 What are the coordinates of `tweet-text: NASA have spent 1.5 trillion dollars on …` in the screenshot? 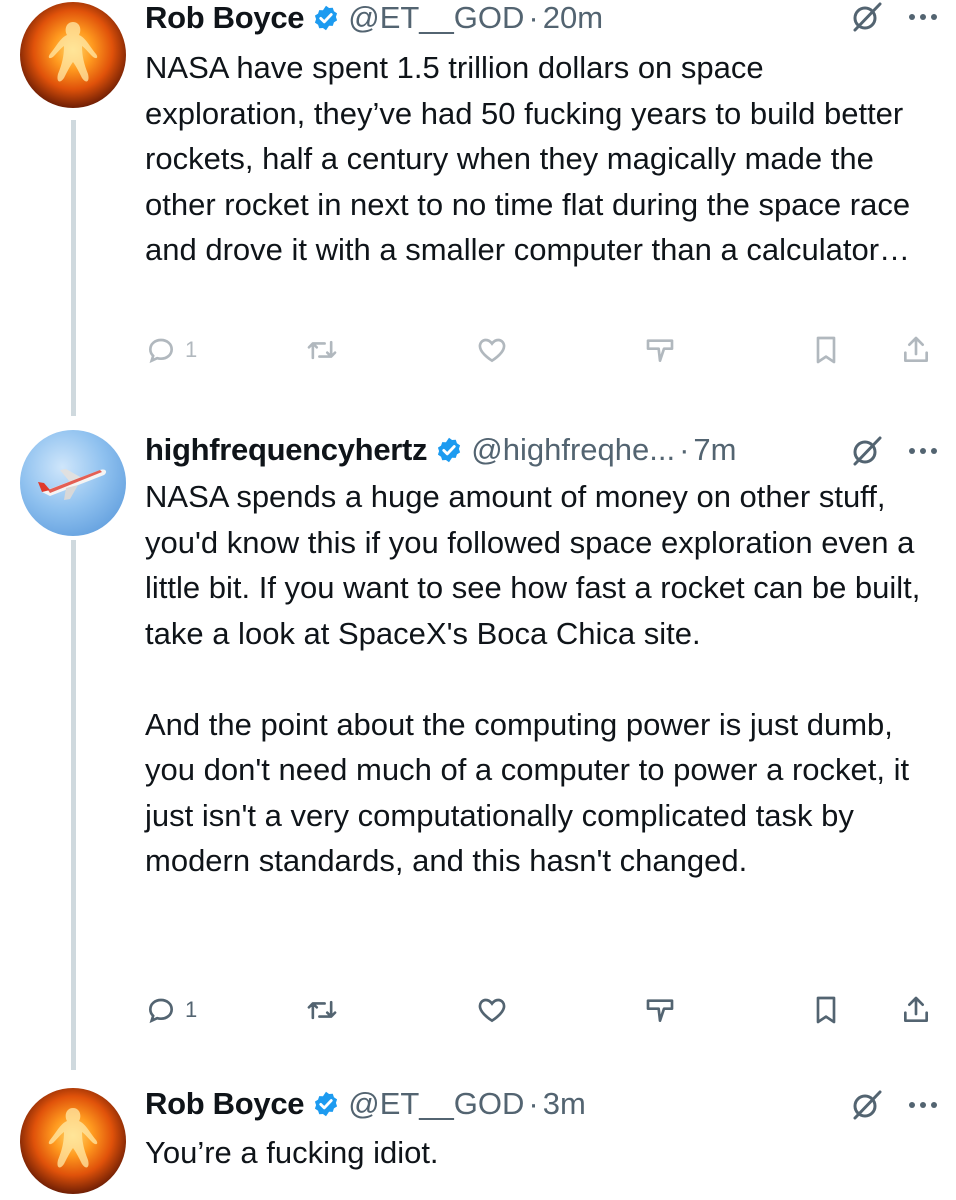 It's located at (532, 158).